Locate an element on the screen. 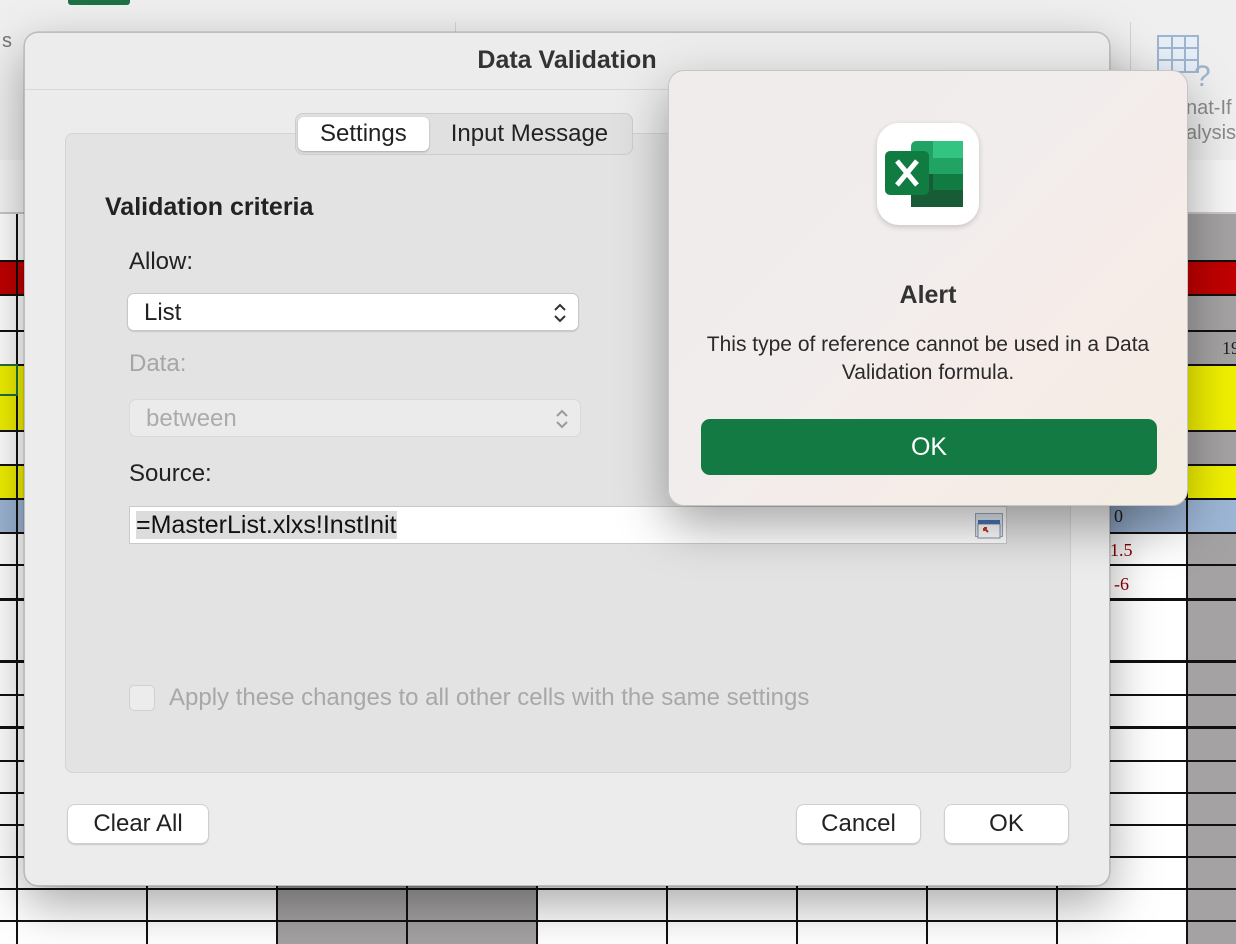 This screenshot has height=944, width=1236. what-if-label-line-1: nat-If is located at coordinates (1209, 108).